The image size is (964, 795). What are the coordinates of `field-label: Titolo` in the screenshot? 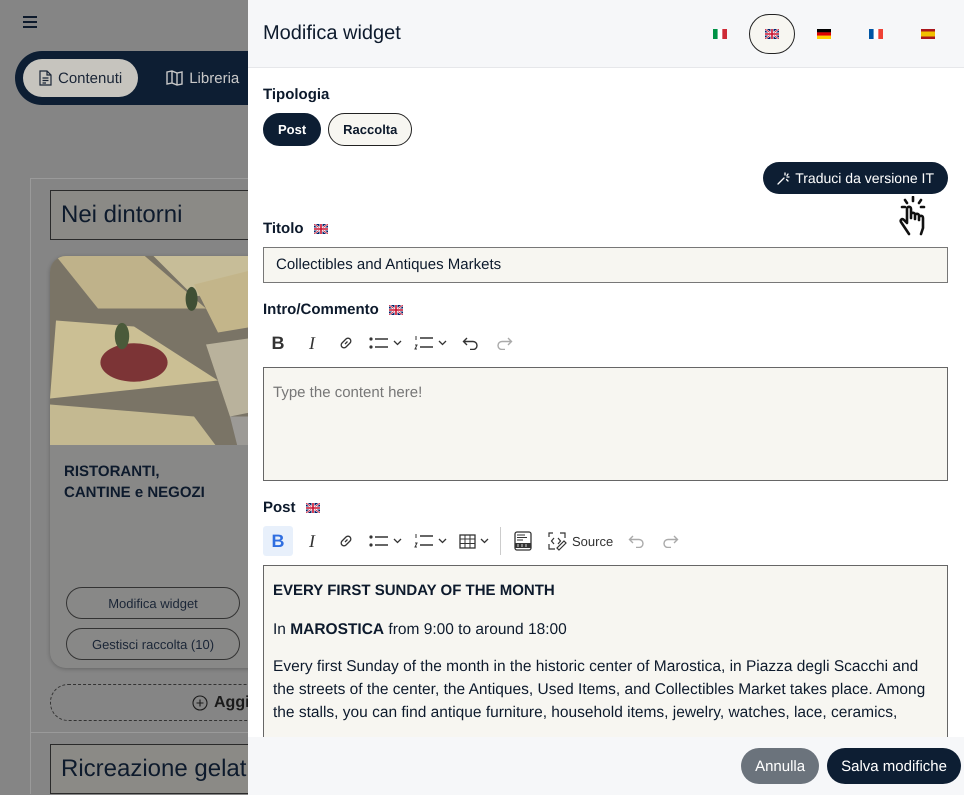 It's located at (283, 228).